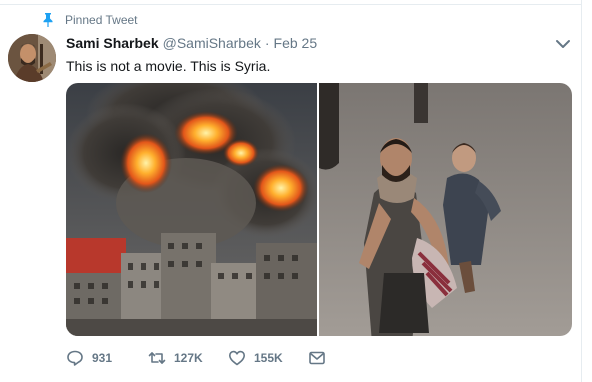  I want to click on reply-count: 931, so click(102, 358).